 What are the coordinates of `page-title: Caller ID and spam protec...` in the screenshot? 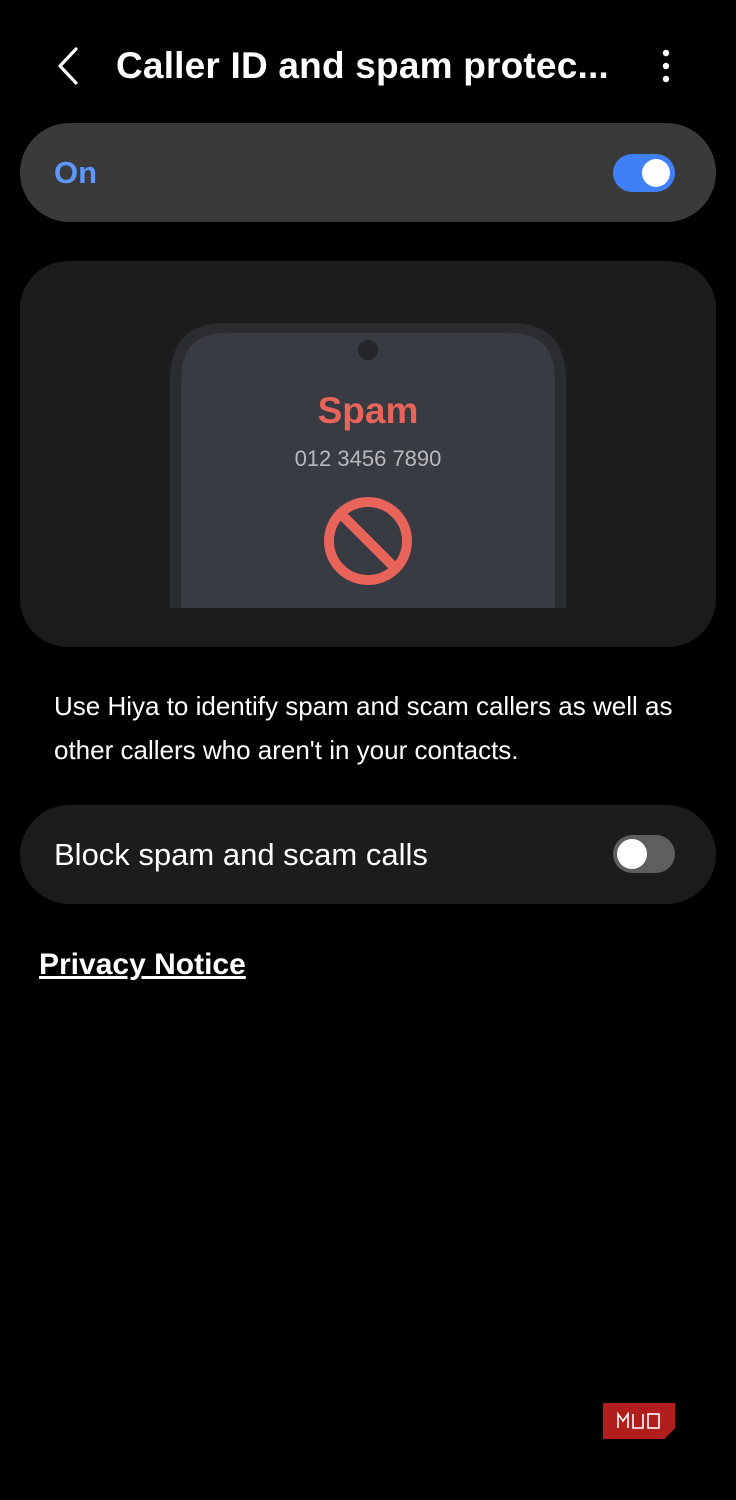 It's located at (362, 65).